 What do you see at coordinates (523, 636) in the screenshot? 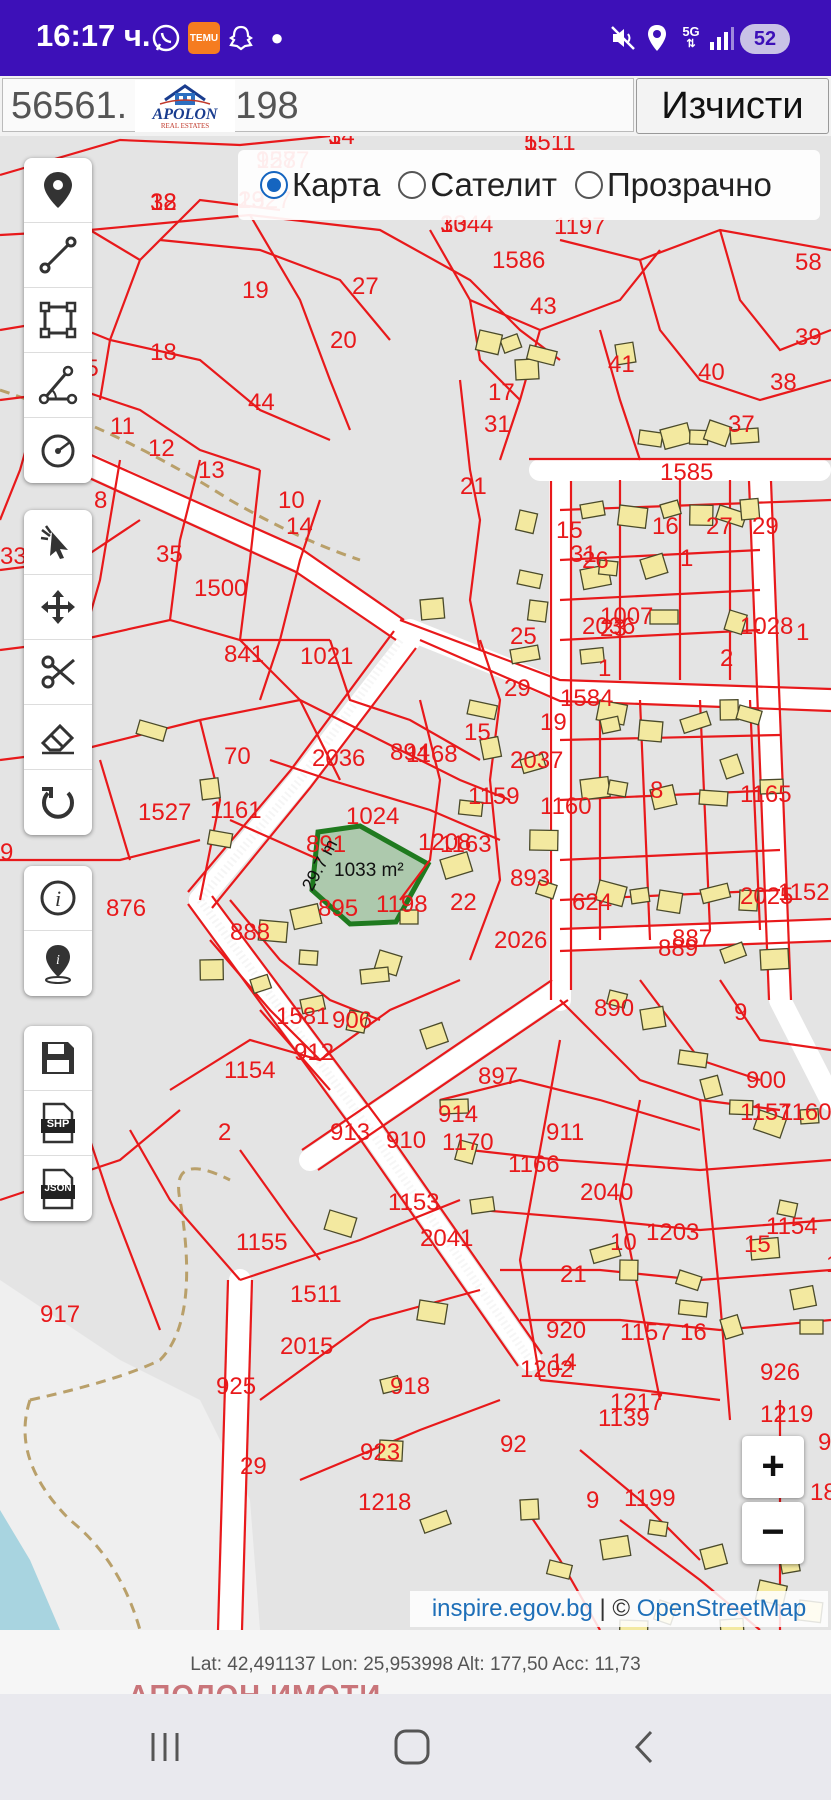
I see `parcel-number: 25` at bounding box center [523, 636].